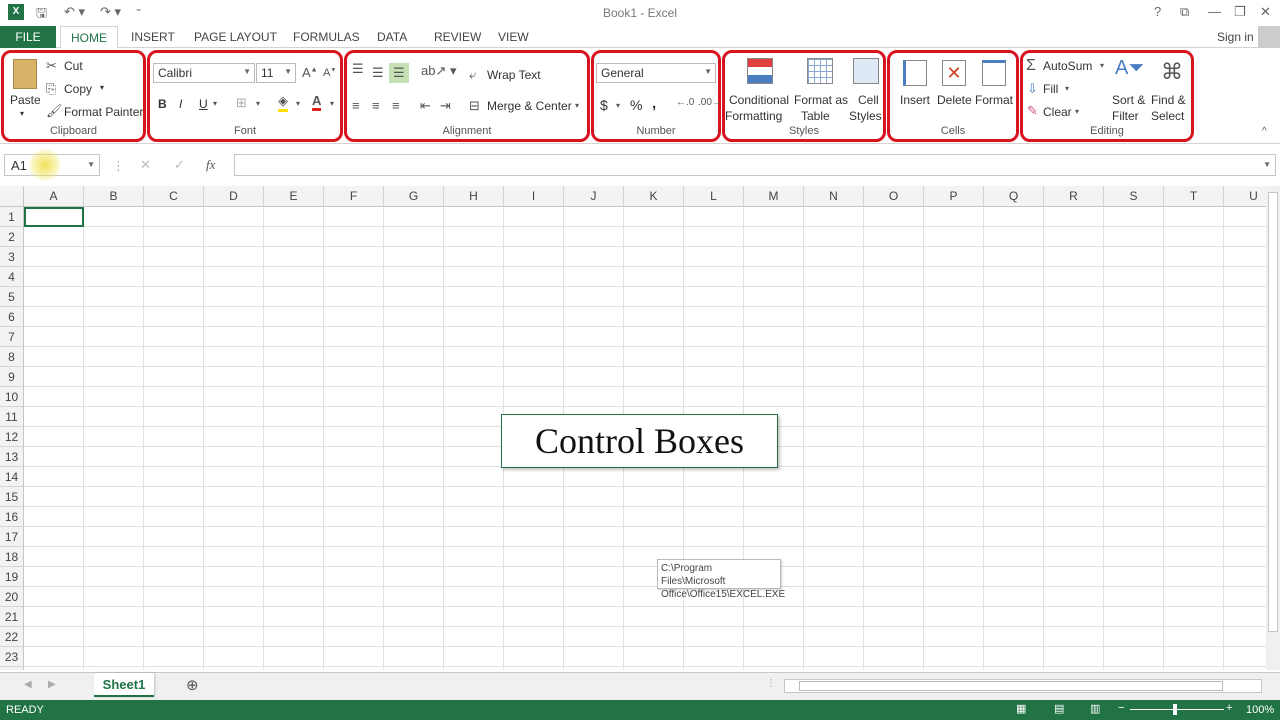 The width and height of the screenshot is (1280, 720). Describe the element at coordinates (514, 75) in the screenshot. I see `wrap-text-button: Wrap Text` at that location.